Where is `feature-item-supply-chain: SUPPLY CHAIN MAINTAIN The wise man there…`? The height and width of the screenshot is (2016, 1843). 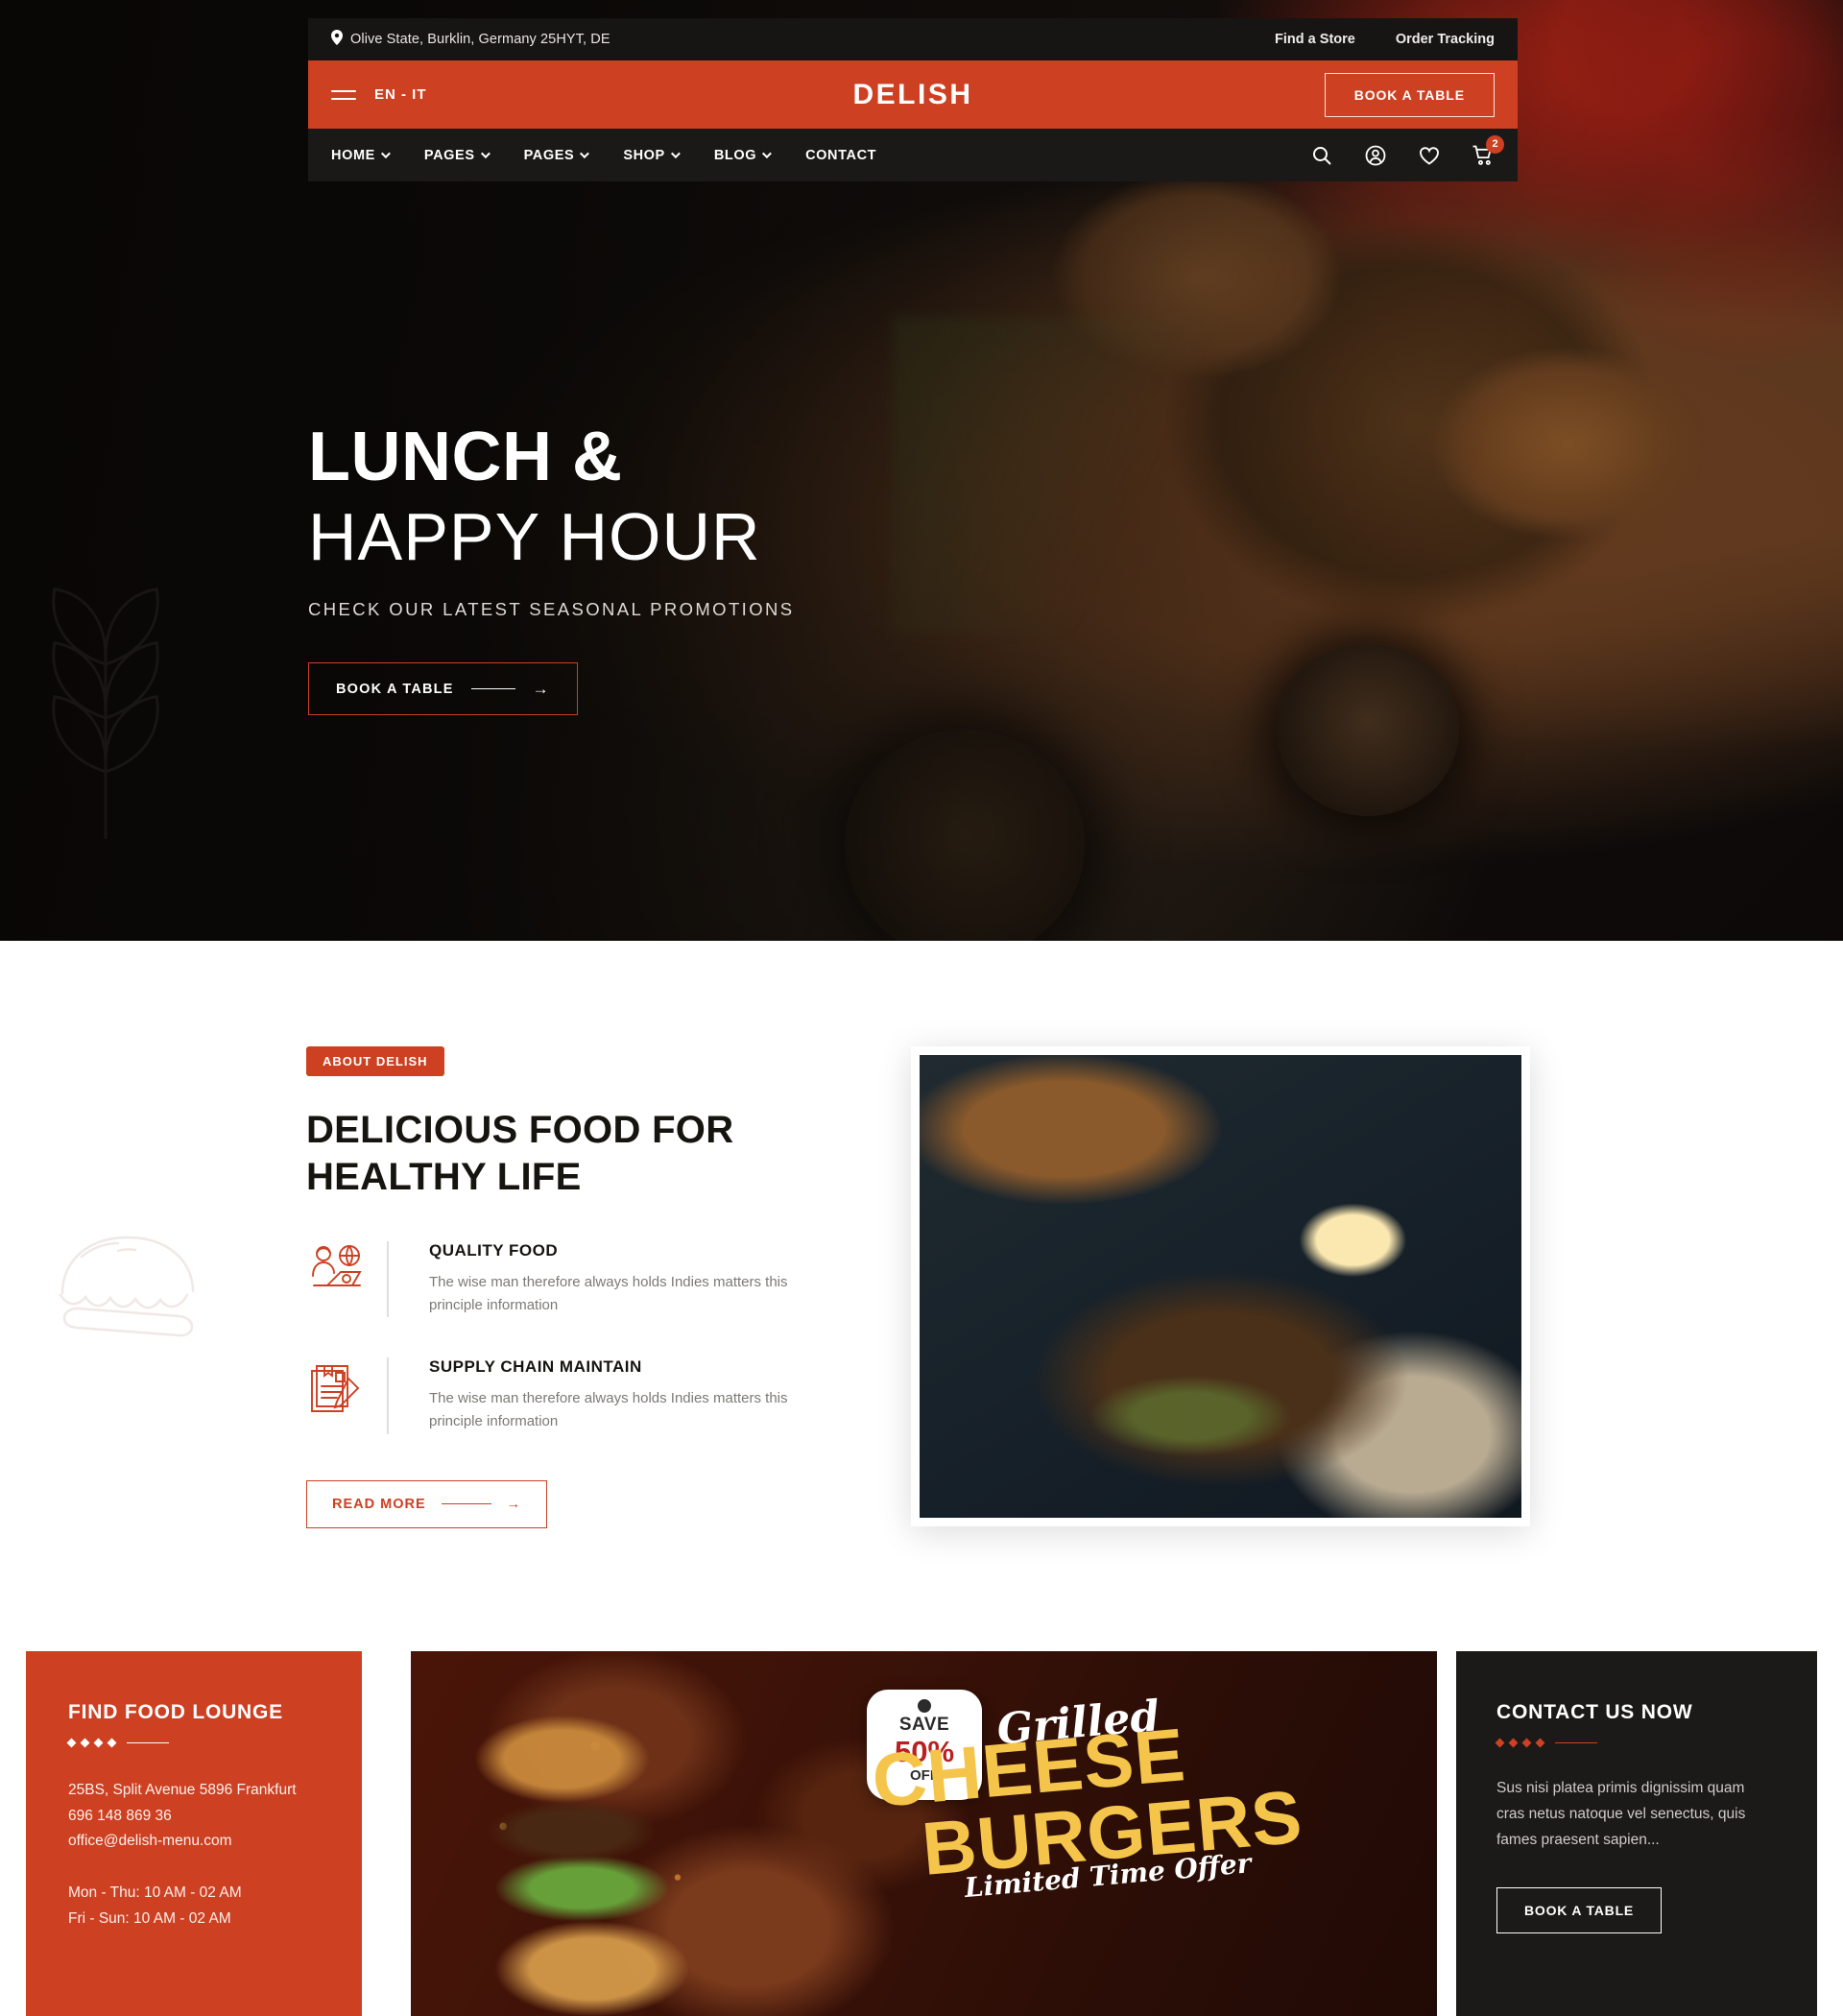 feature-item-supply-chain: SUPPLY CHAIN MAINTAIN The wise man there… is located at coordinates (575, 1395).